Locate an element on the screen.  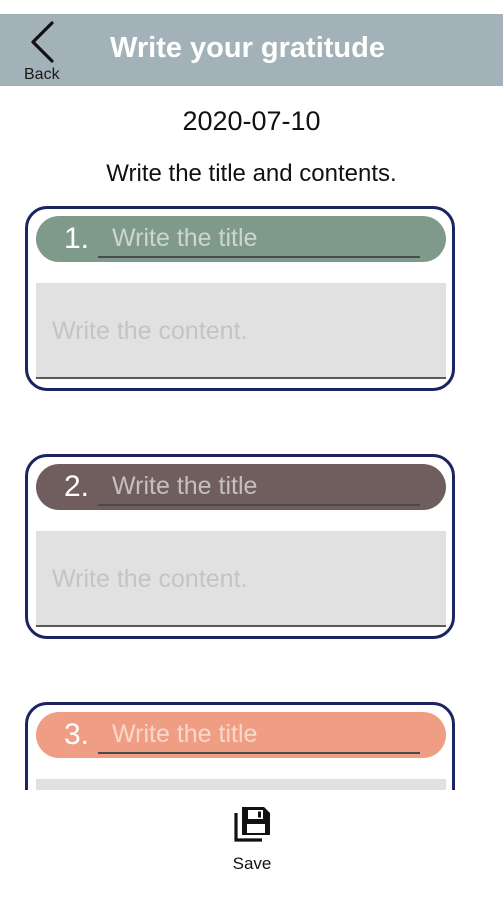
back-button: Back is located at coordinates (45, 50).